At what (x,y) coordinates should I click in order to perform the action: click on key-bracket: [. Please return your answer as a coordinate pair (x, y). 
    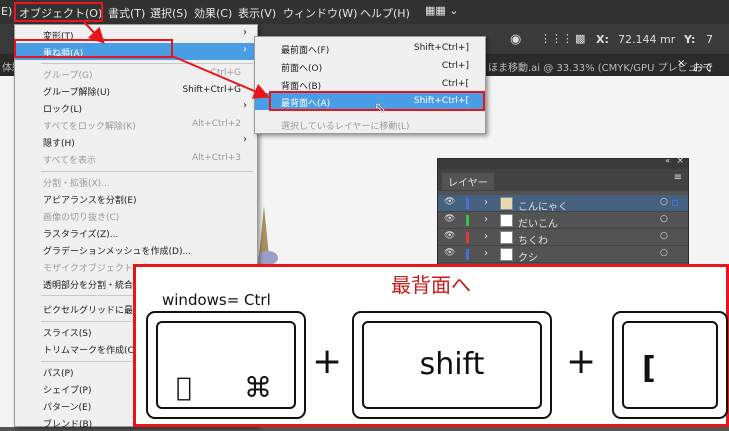
    Looking at the image, I should click on (670, 365).